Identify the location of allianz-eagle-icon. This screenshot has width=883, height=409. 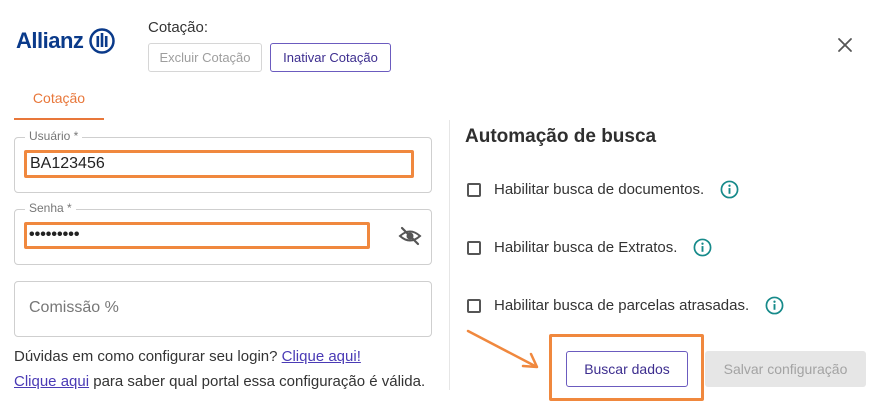
(102, 41).